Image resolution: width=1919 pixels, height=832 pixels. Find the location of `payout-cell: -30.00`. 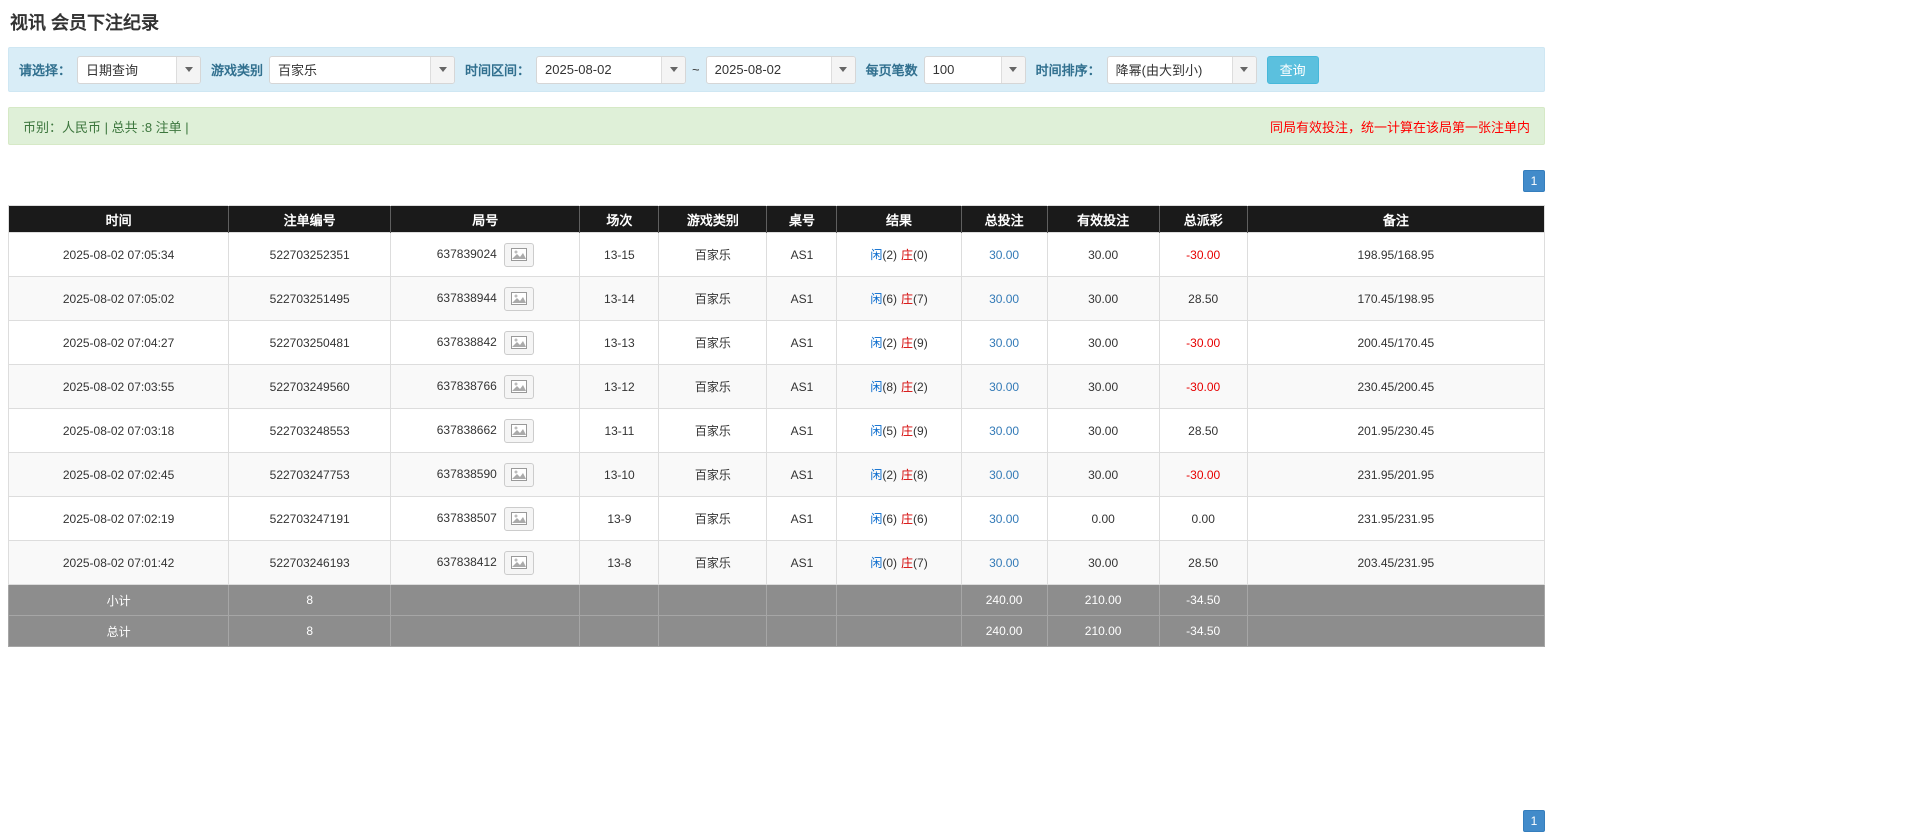

payout-cell: -30.00 is located at coordinates (1203, 474).